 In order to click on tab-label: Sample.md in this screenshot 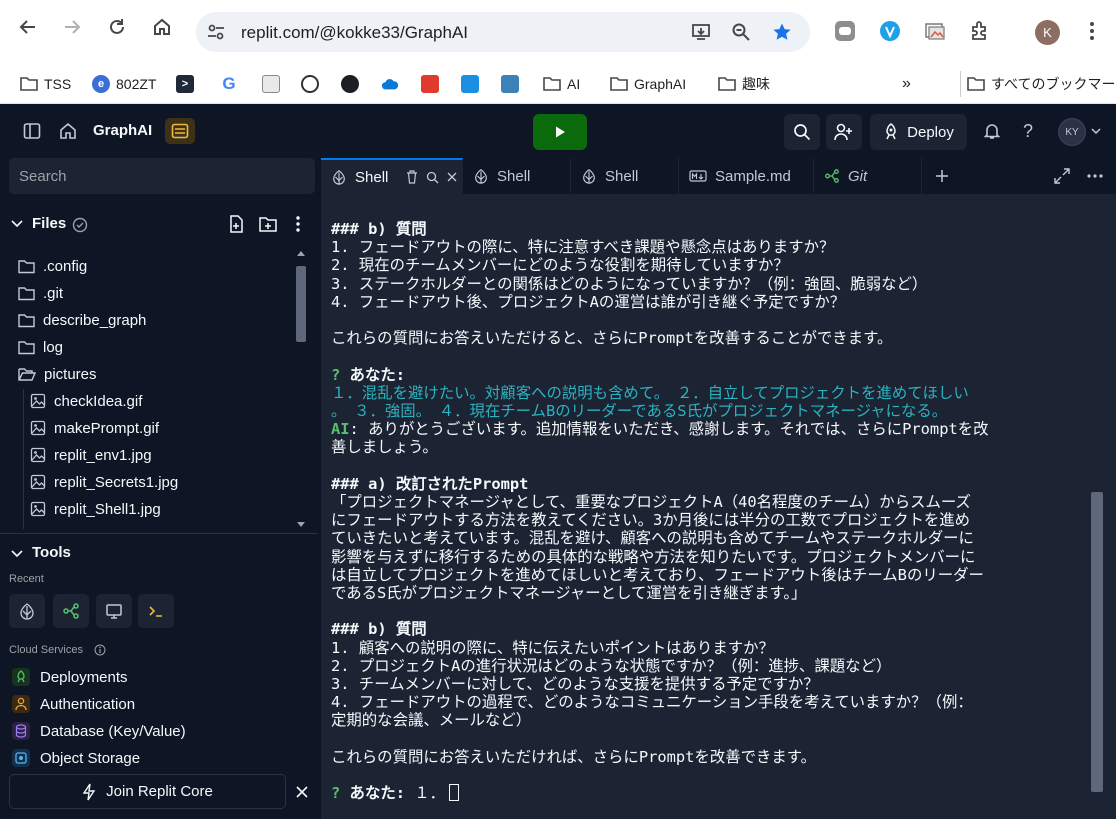, I will do `click(753, 176)`.